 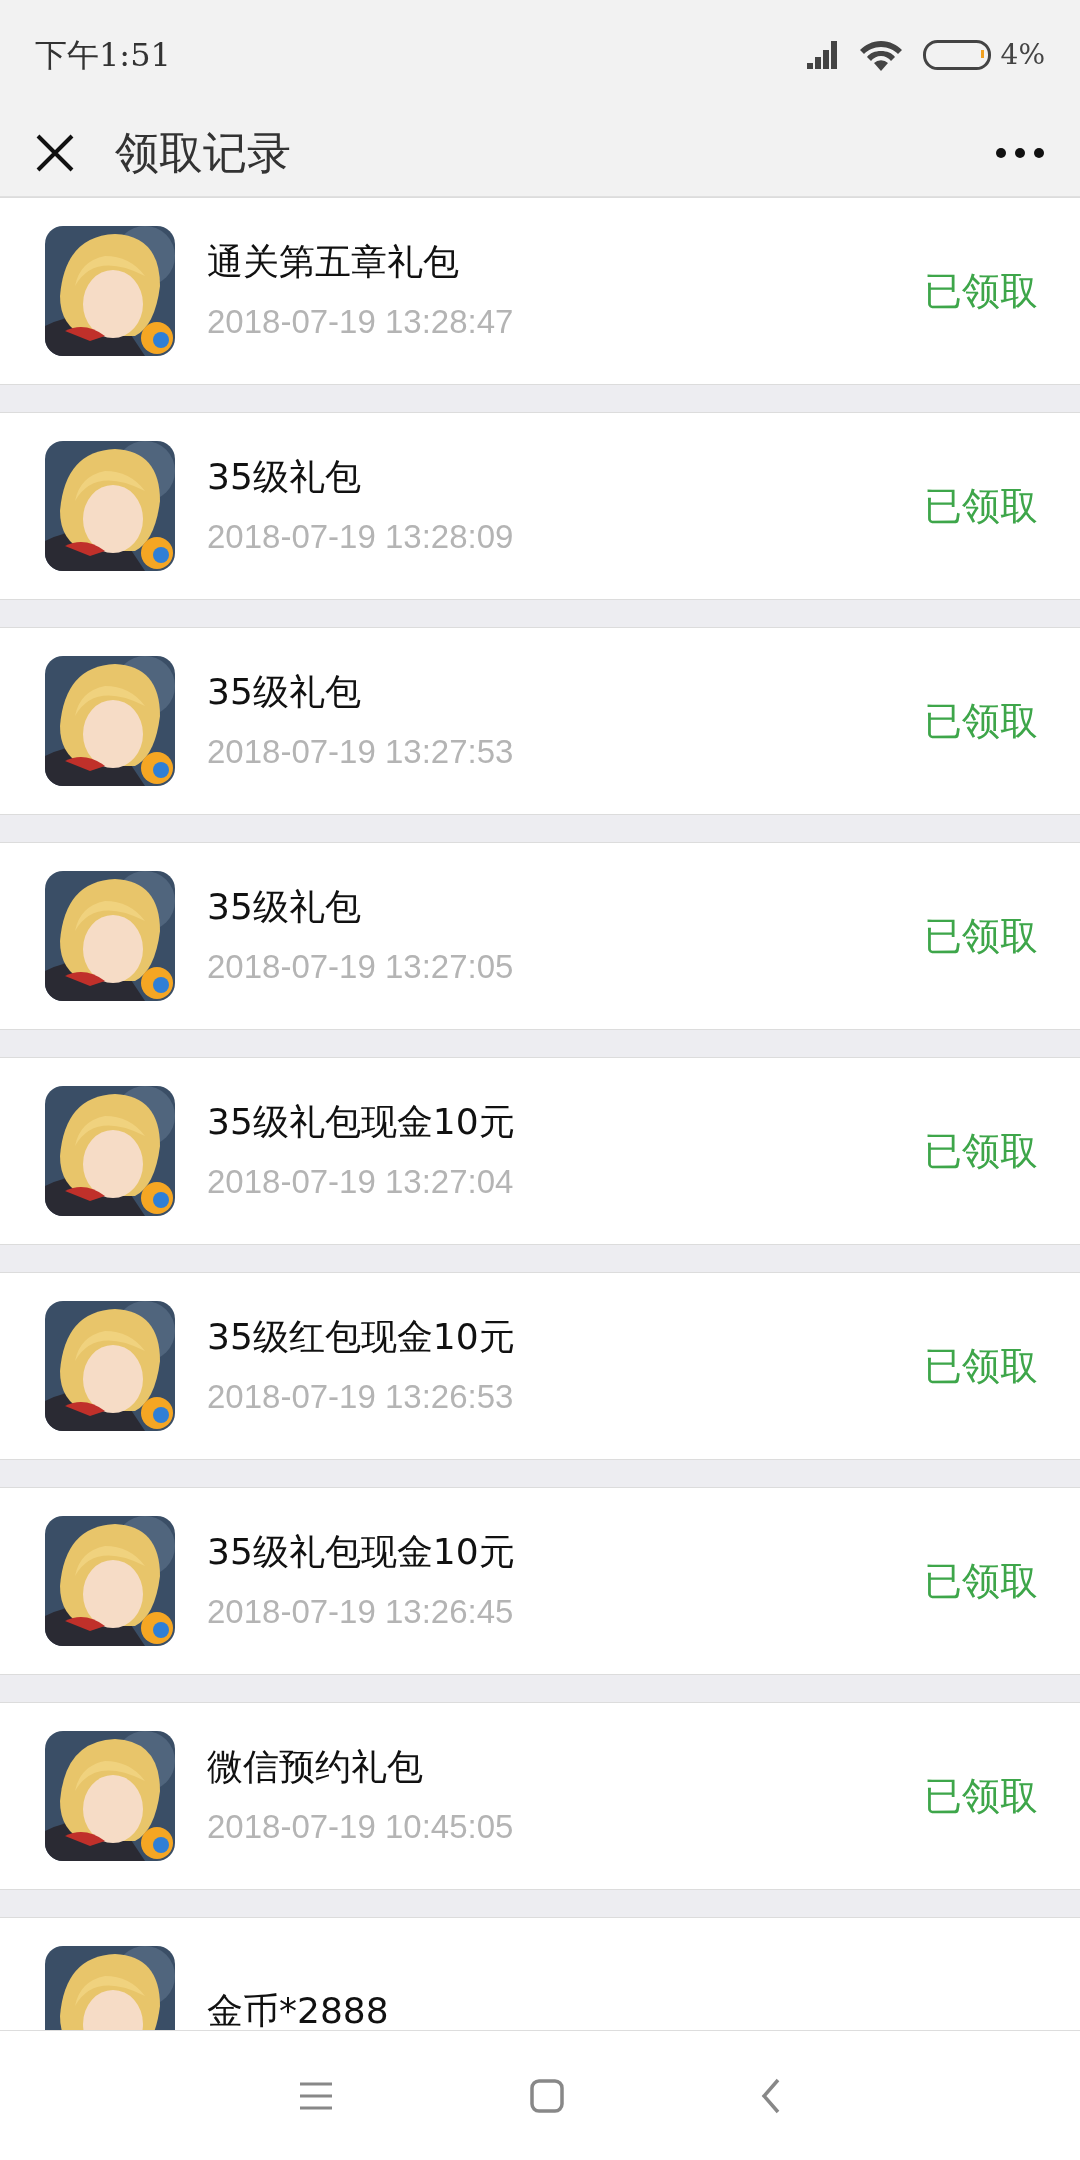 I want to click on claim-time: 2018-07-19 13:28:47, so click(x=361, y=322).